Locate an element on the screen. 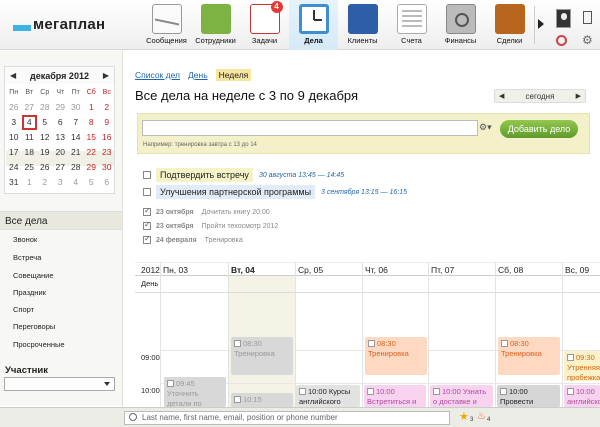 This screenshot has width=600, height=427. prev-week-icon: ◀ is located at coordinates (501, 96).